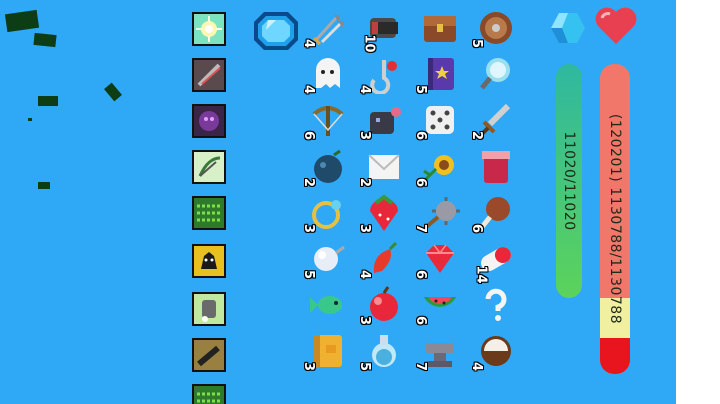 Image resolution: width=720 pixels, height=404 pixels. Describe the element at coordinates (380, 120) in the screenshot. I see `bomb-robot-item: 3` at that location.